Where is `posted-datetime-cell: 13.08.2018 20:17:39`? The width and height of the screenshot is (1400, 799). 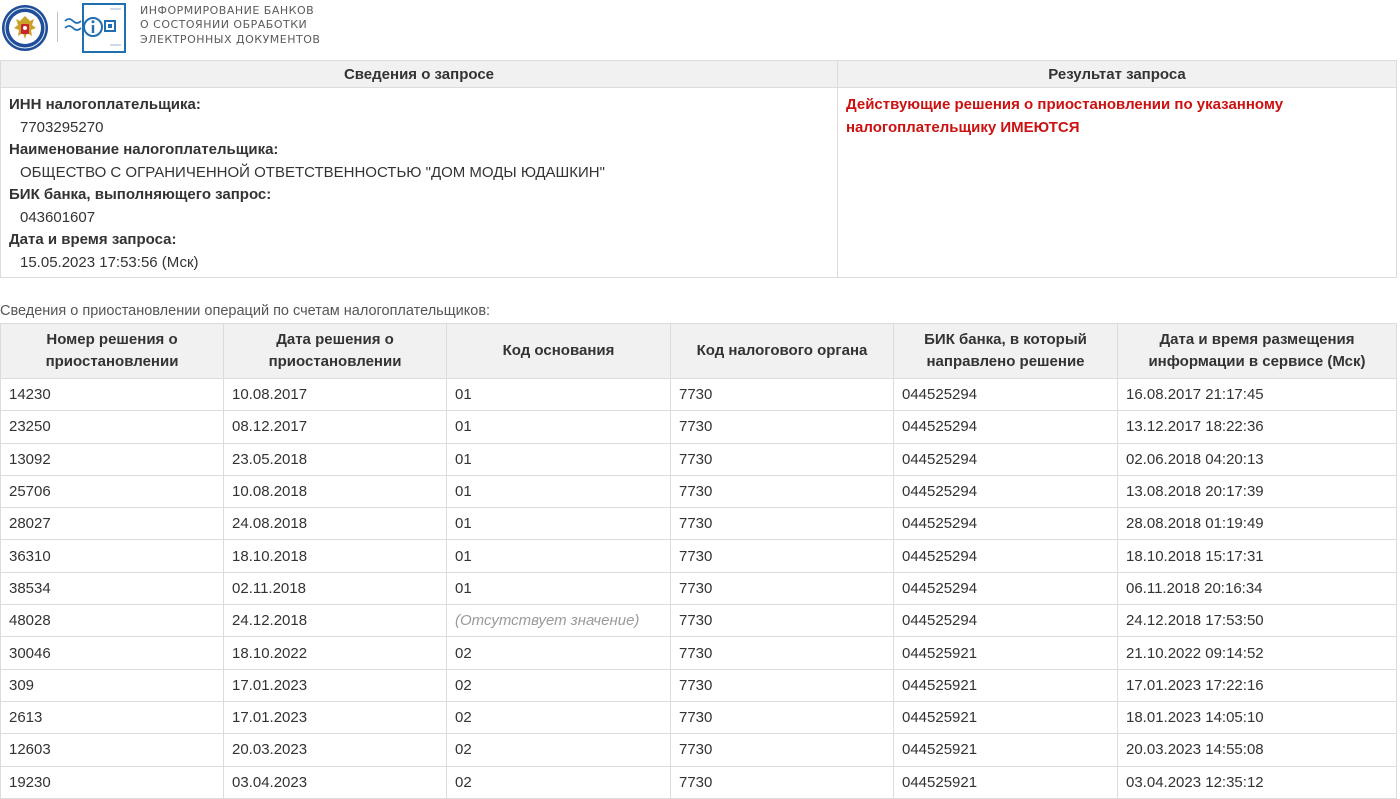
posted-datetime-cell: 13.08.2018 20:17:39 is located at coordinates (1257, 491).